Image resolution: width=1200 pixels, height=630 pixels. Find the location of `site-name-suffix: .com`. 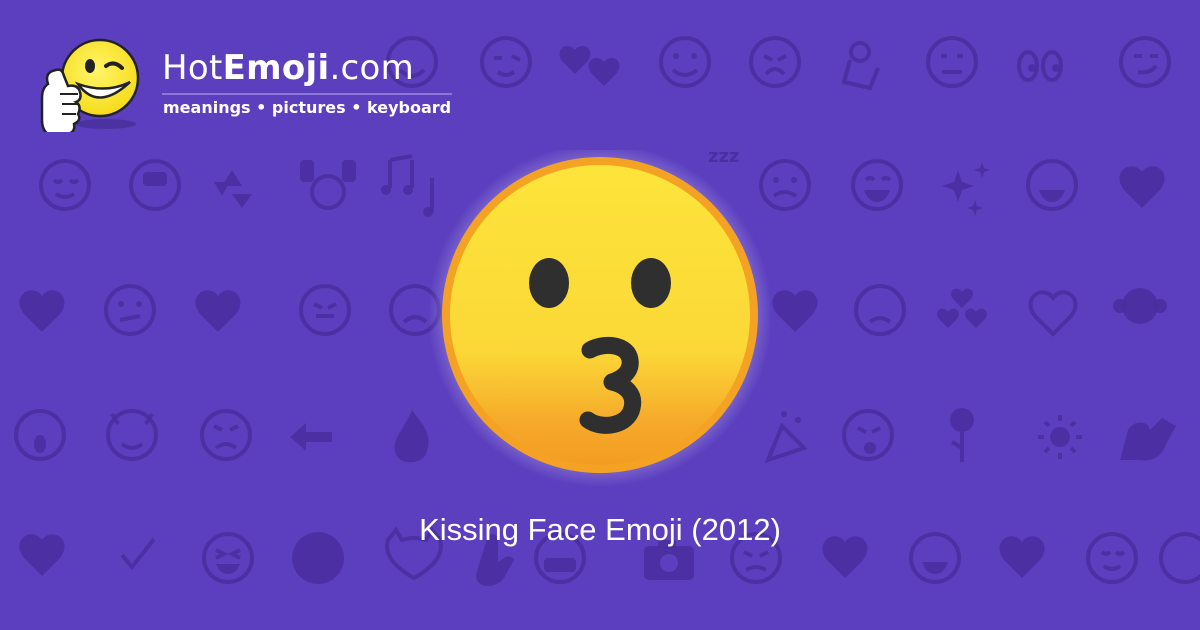

site-name-suffix: .com is located at coordinates (372, 68).